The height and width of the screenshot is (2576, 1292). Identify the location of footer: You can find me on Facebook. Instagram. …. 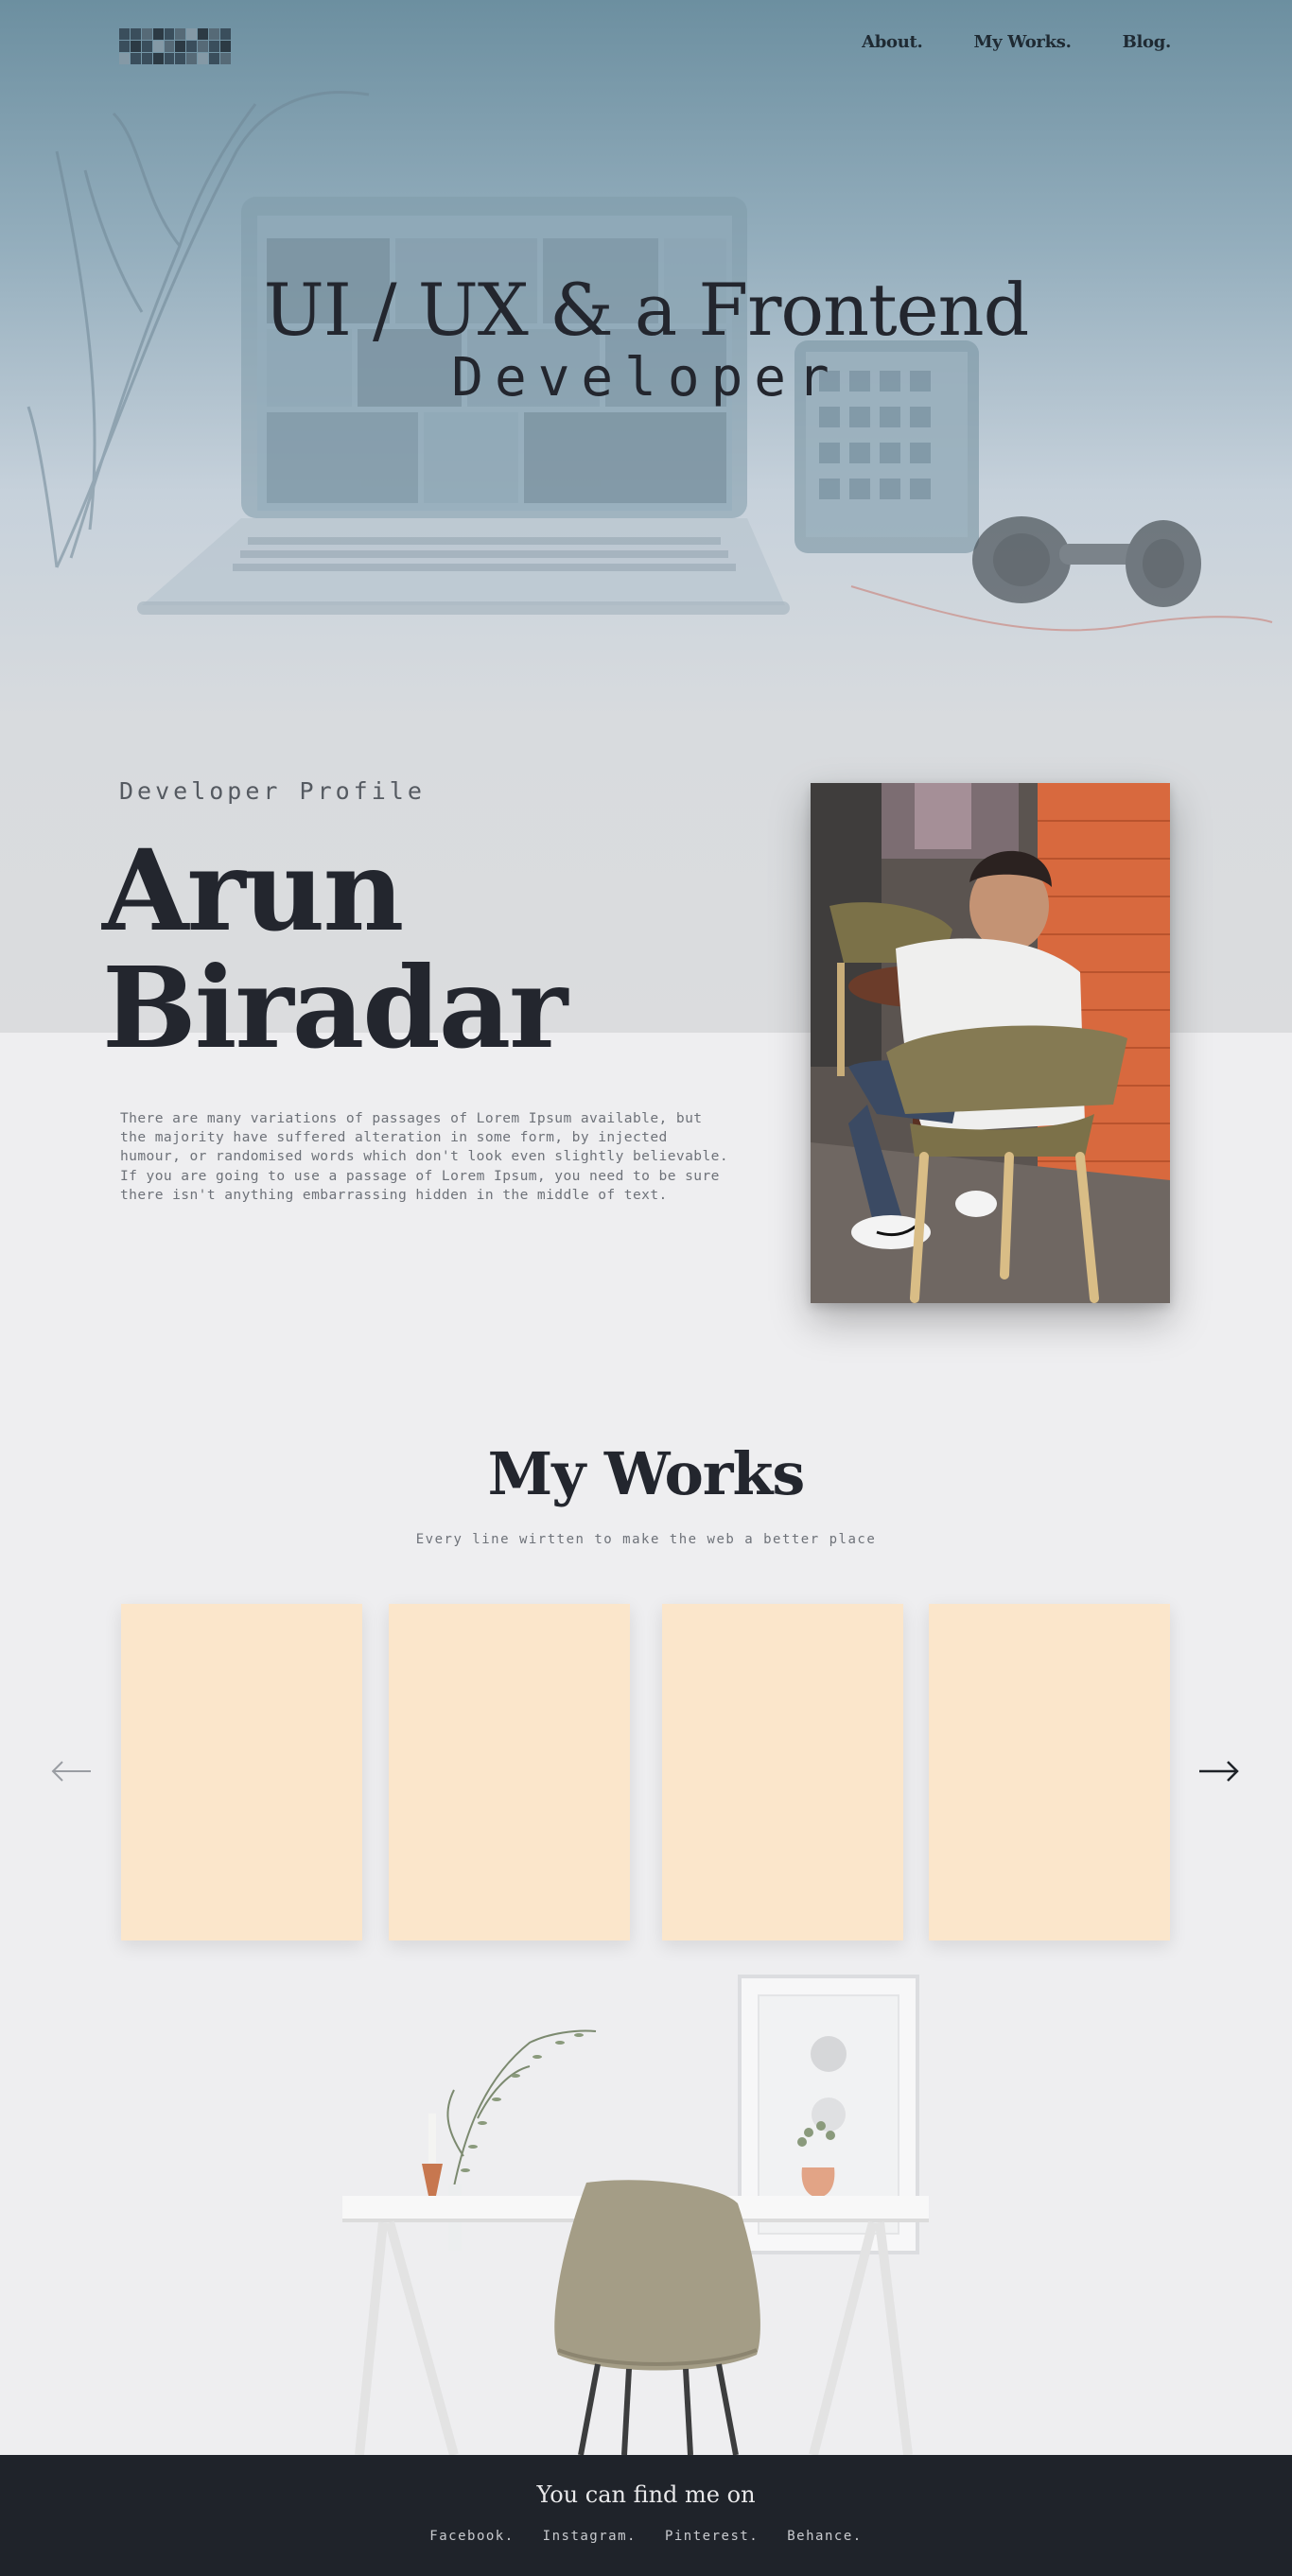
(646, 2515).